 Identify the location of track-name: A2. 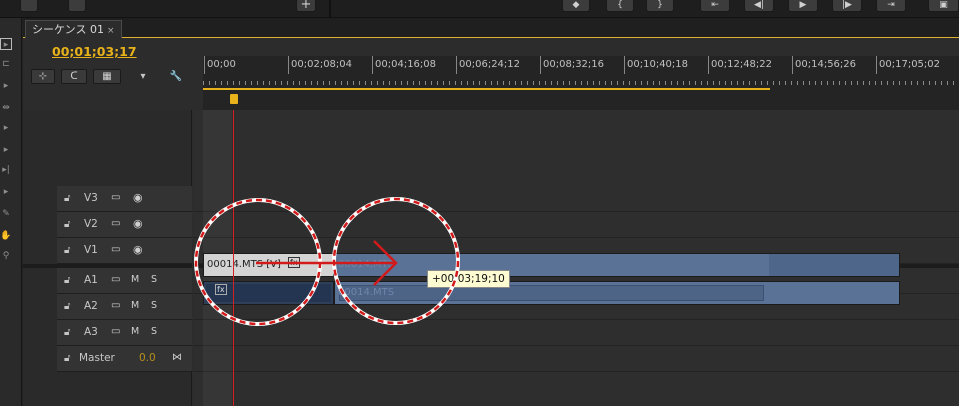
(91, 306).